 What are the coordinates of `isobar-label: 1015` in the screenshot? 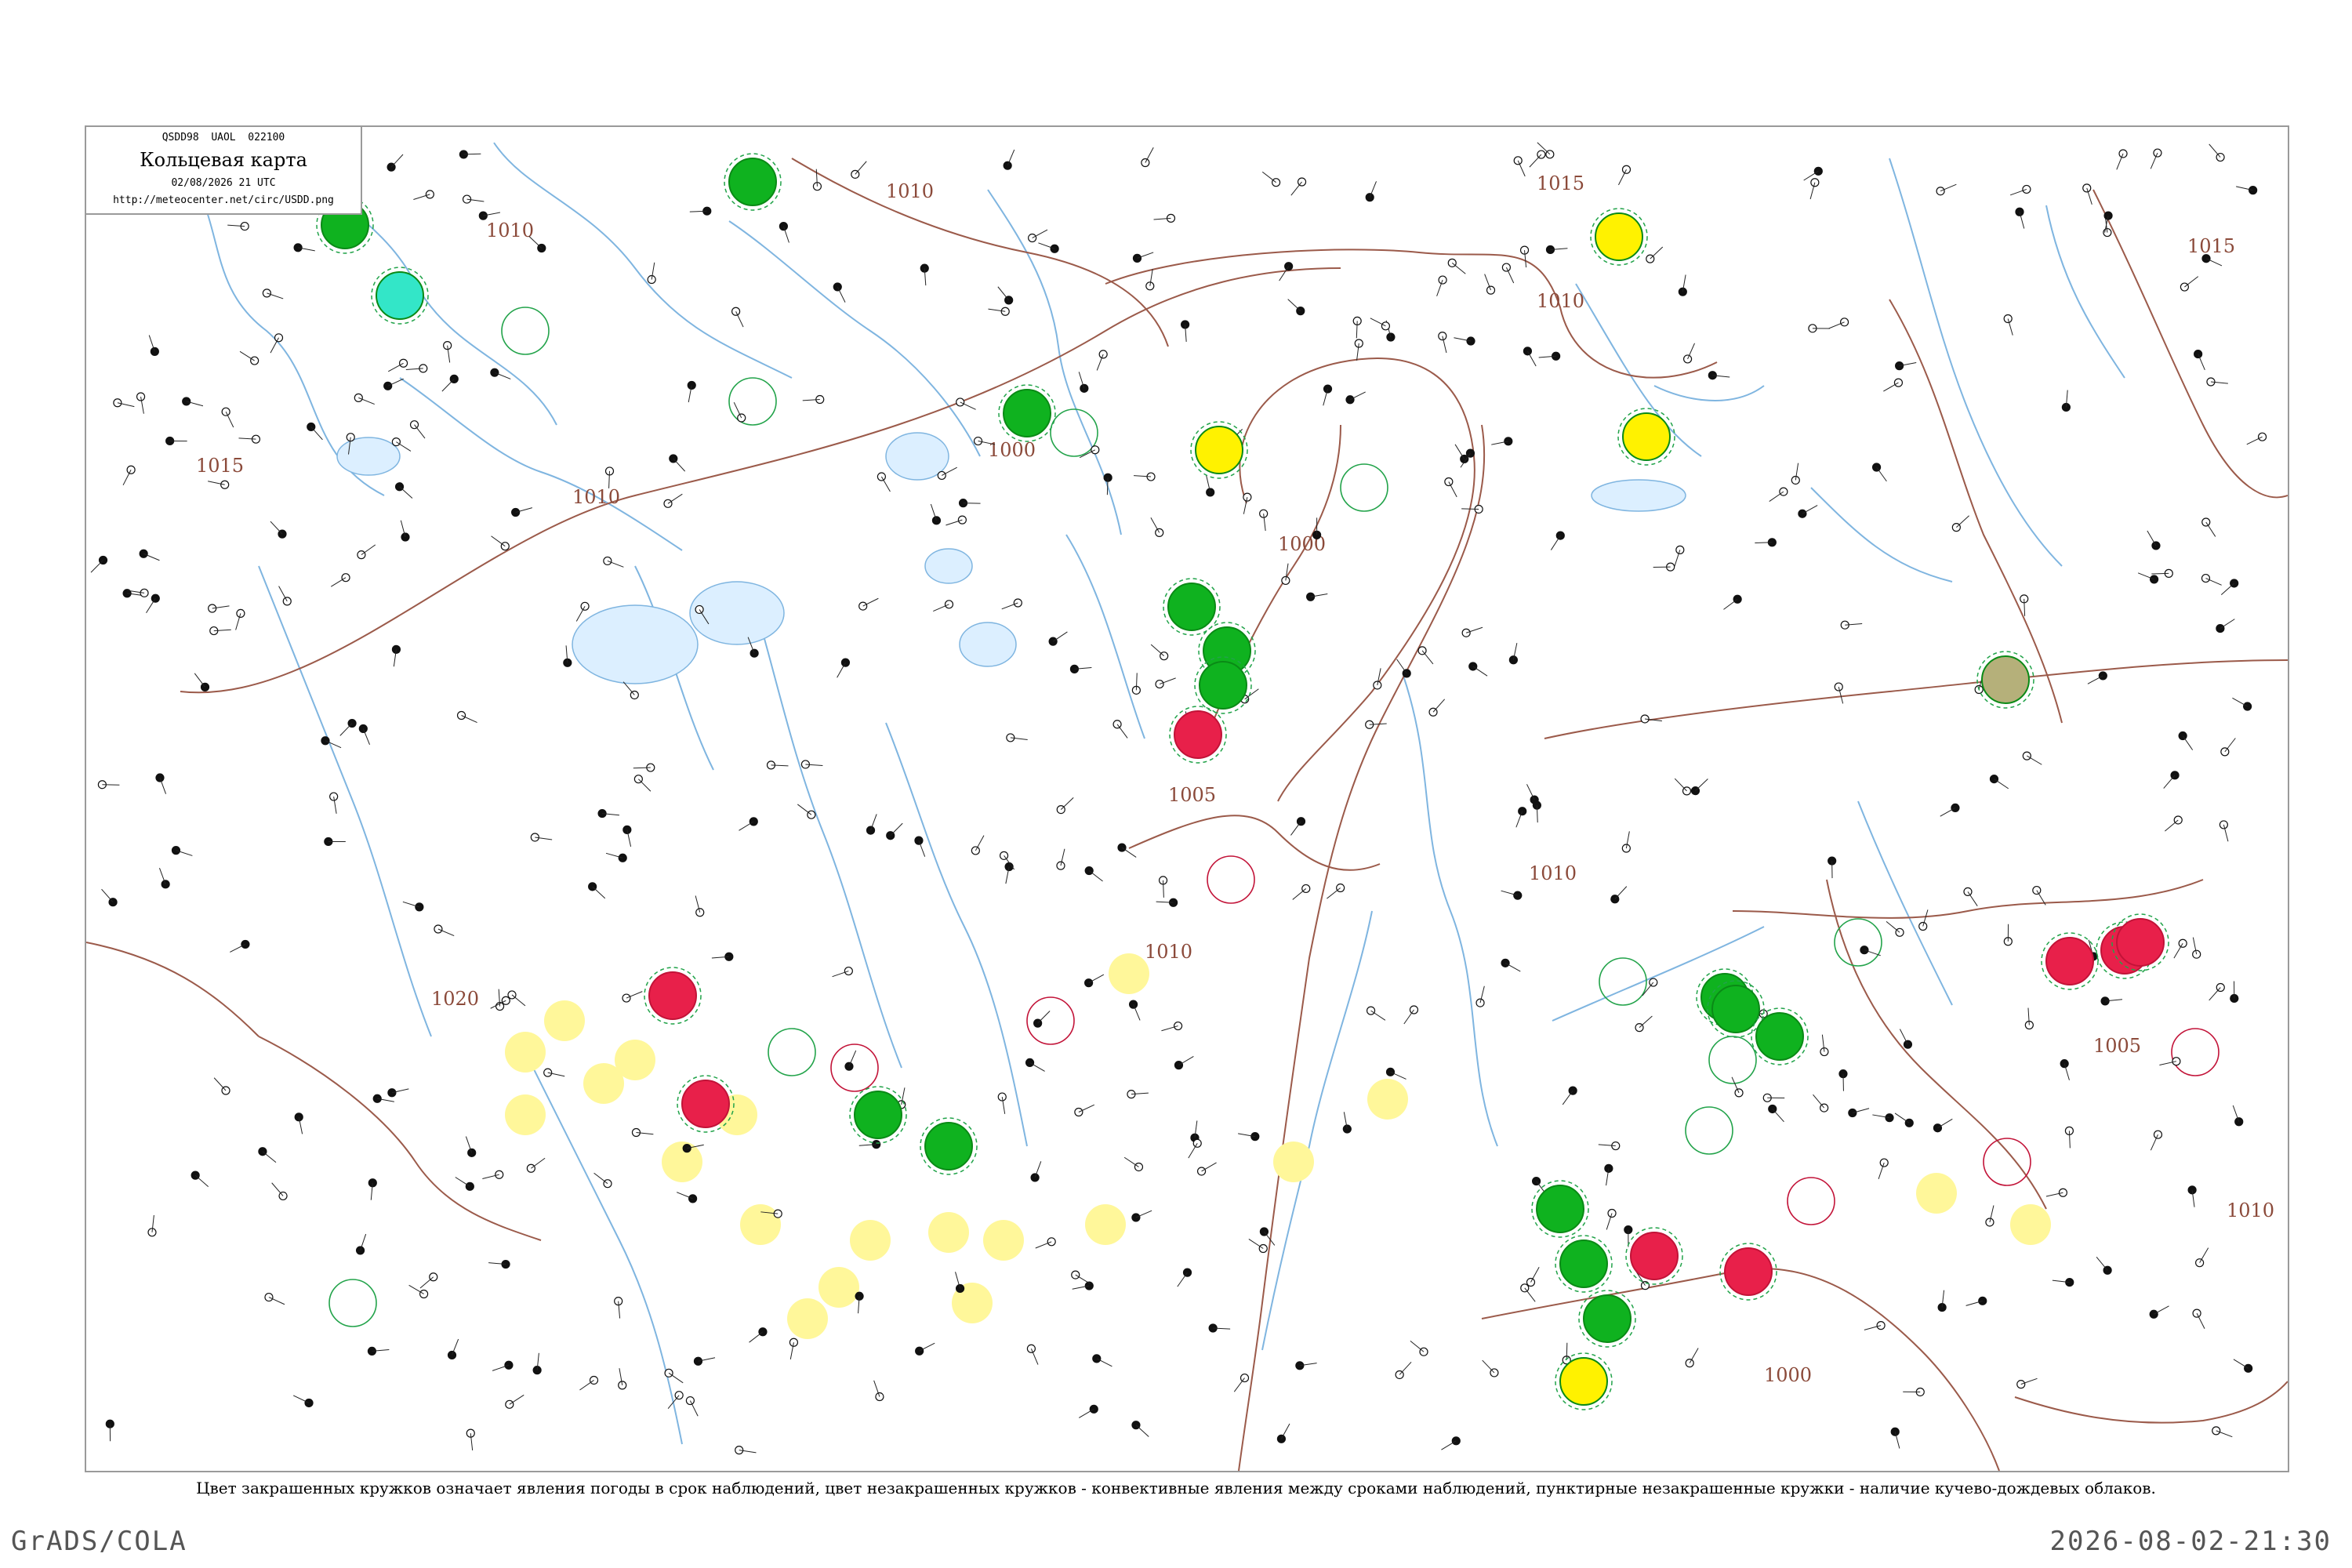 It's located at (220, 466).